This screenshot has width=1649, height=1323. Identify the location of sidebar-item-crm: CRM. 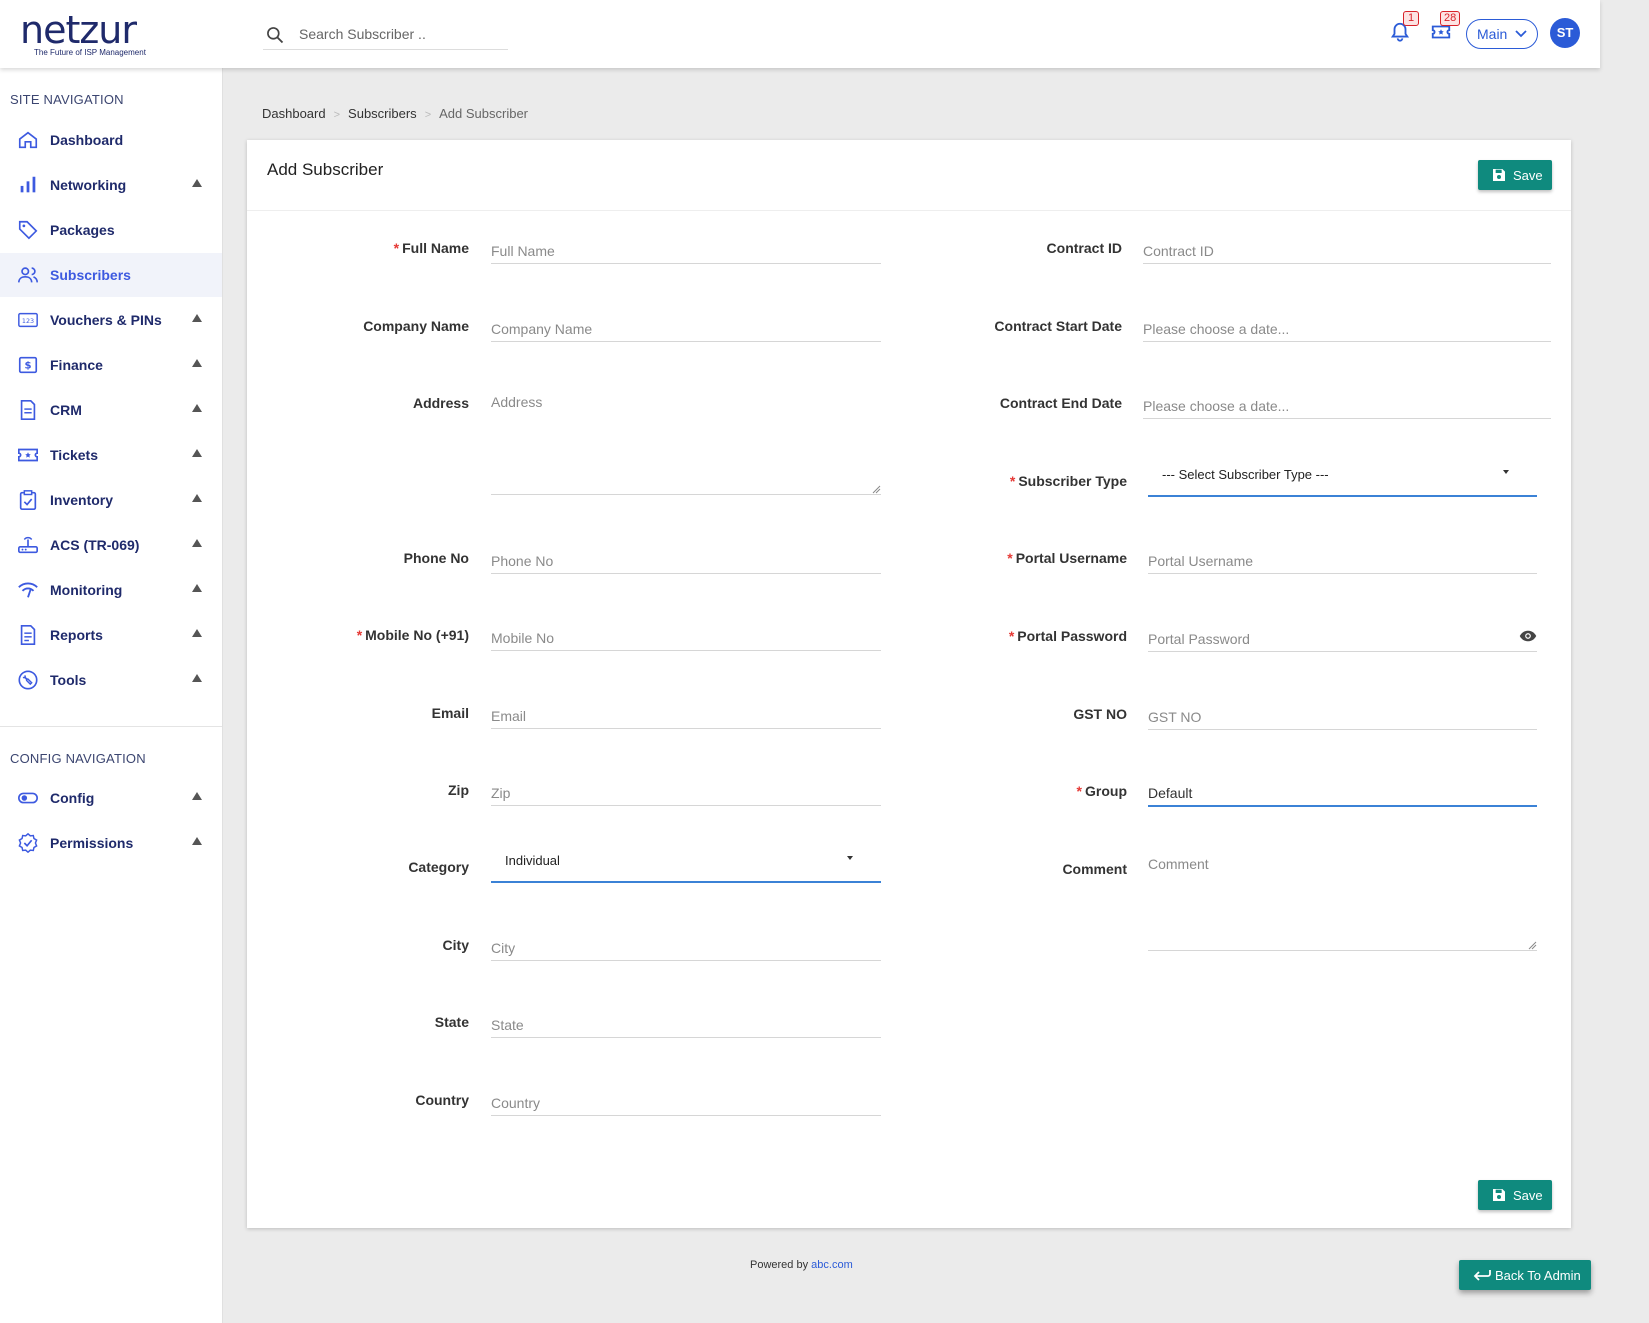
(111, 410).